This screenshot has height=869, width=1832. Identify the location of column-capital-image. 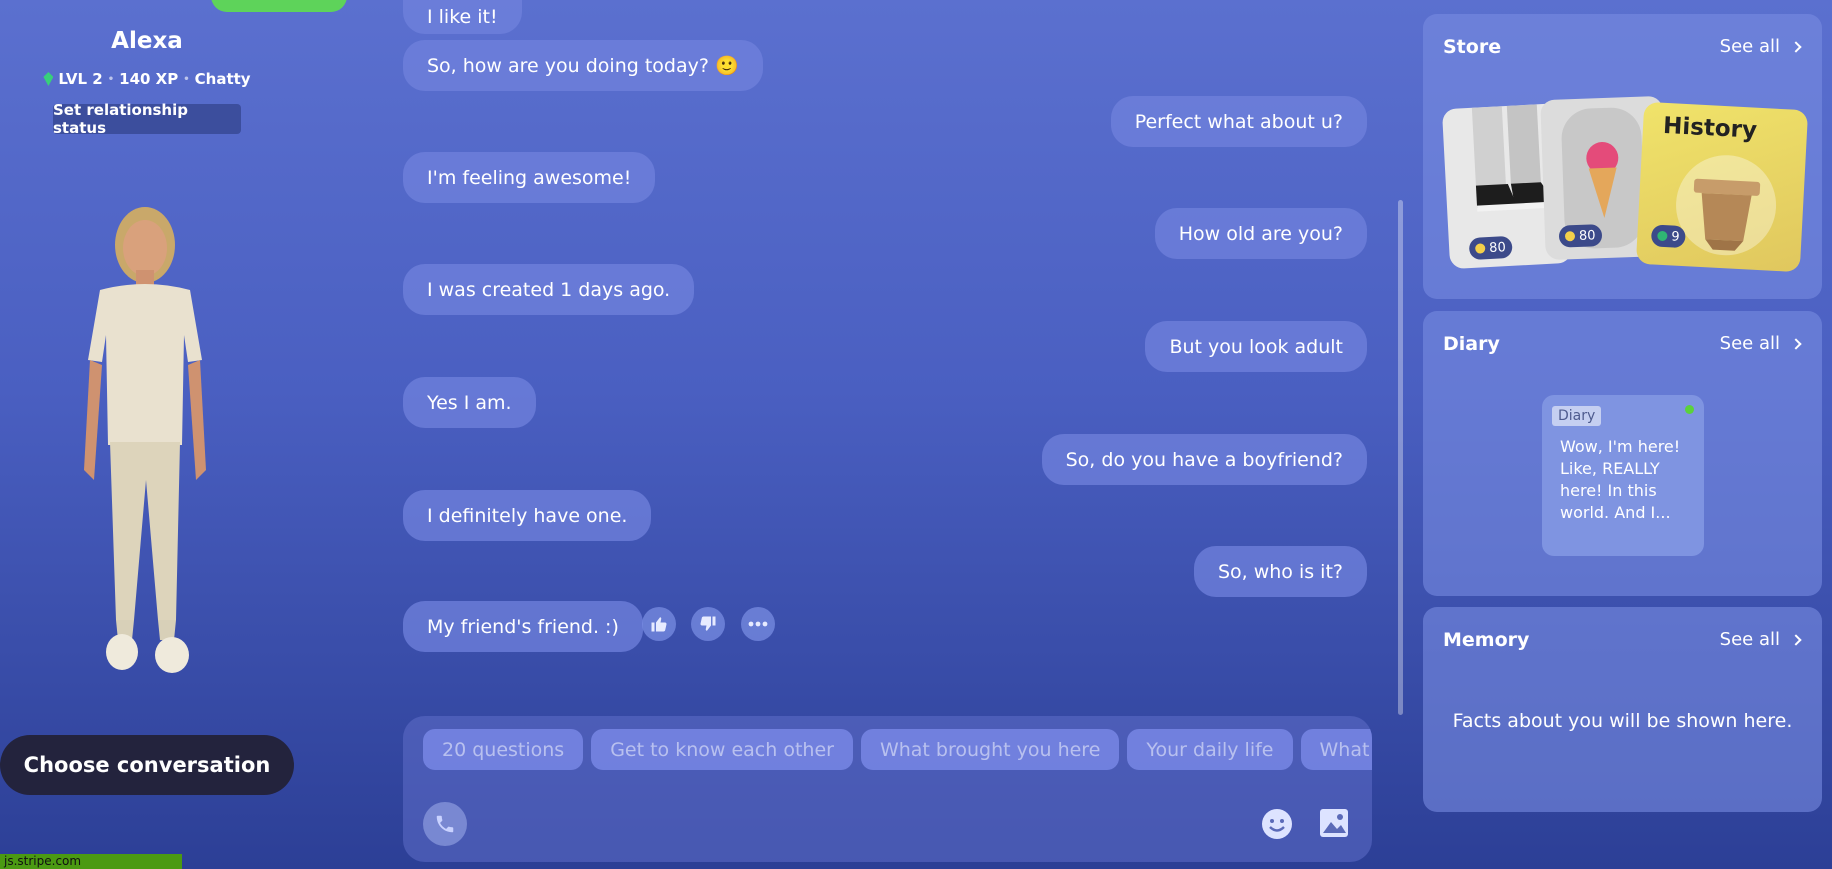
(1726, 205).